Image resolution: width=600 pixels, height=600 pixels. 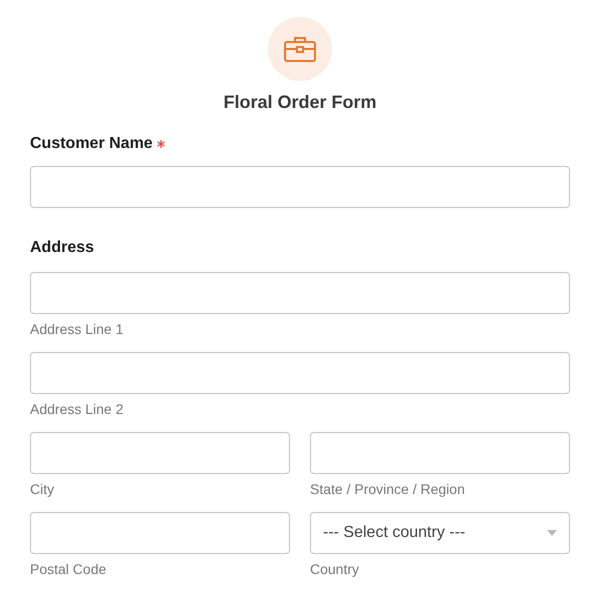 What do you see at coordinates (77, 409) in the screenshot?
I see `field-sublabel: Address Line 2` at bounding box center [77, 409].